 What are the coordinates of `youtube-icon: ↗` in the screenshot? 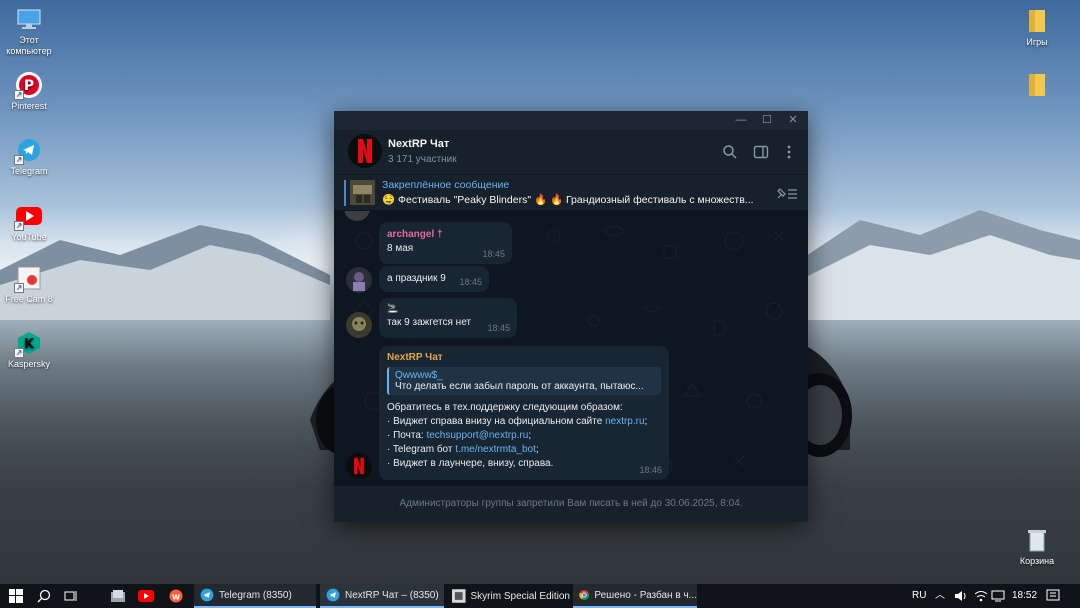 It's located at (28, 217).